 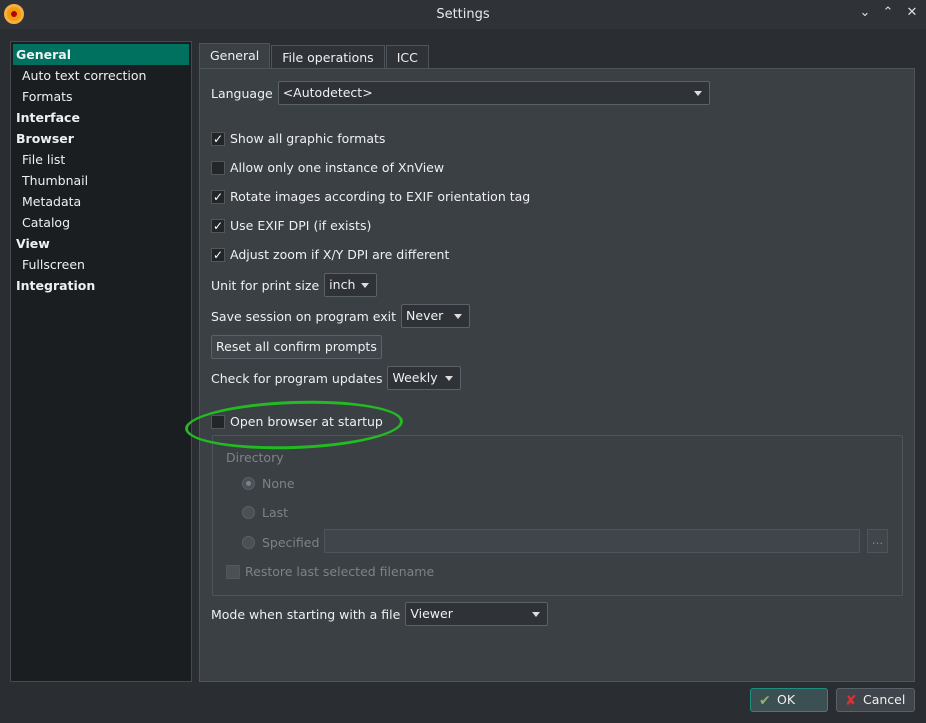 I want to click on option-checkbox: ✓ Use EXIF DPI (if exists), so click(x=291, y=225).